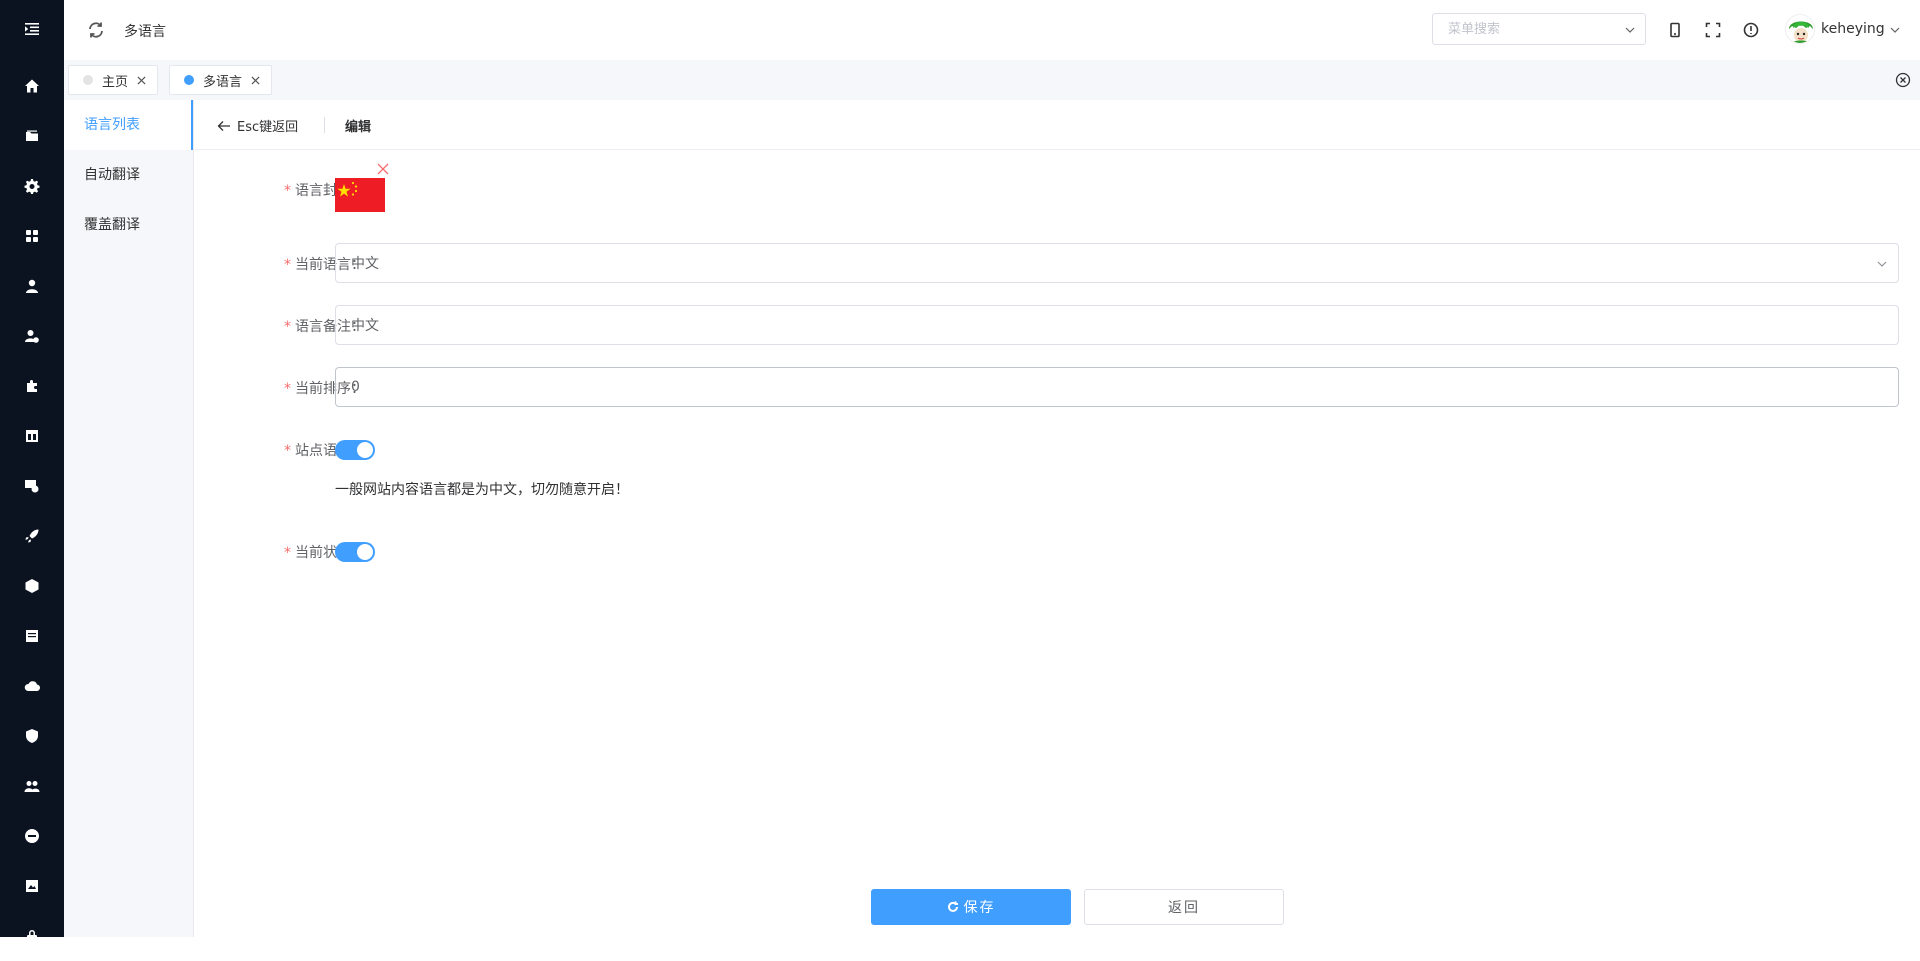 The height and width of the screenshot is (961, 1920). What do you see at coordinates (1117, 387) in the screenshot?
I see `sort-input: 0` at bounding box center [1117, 387].